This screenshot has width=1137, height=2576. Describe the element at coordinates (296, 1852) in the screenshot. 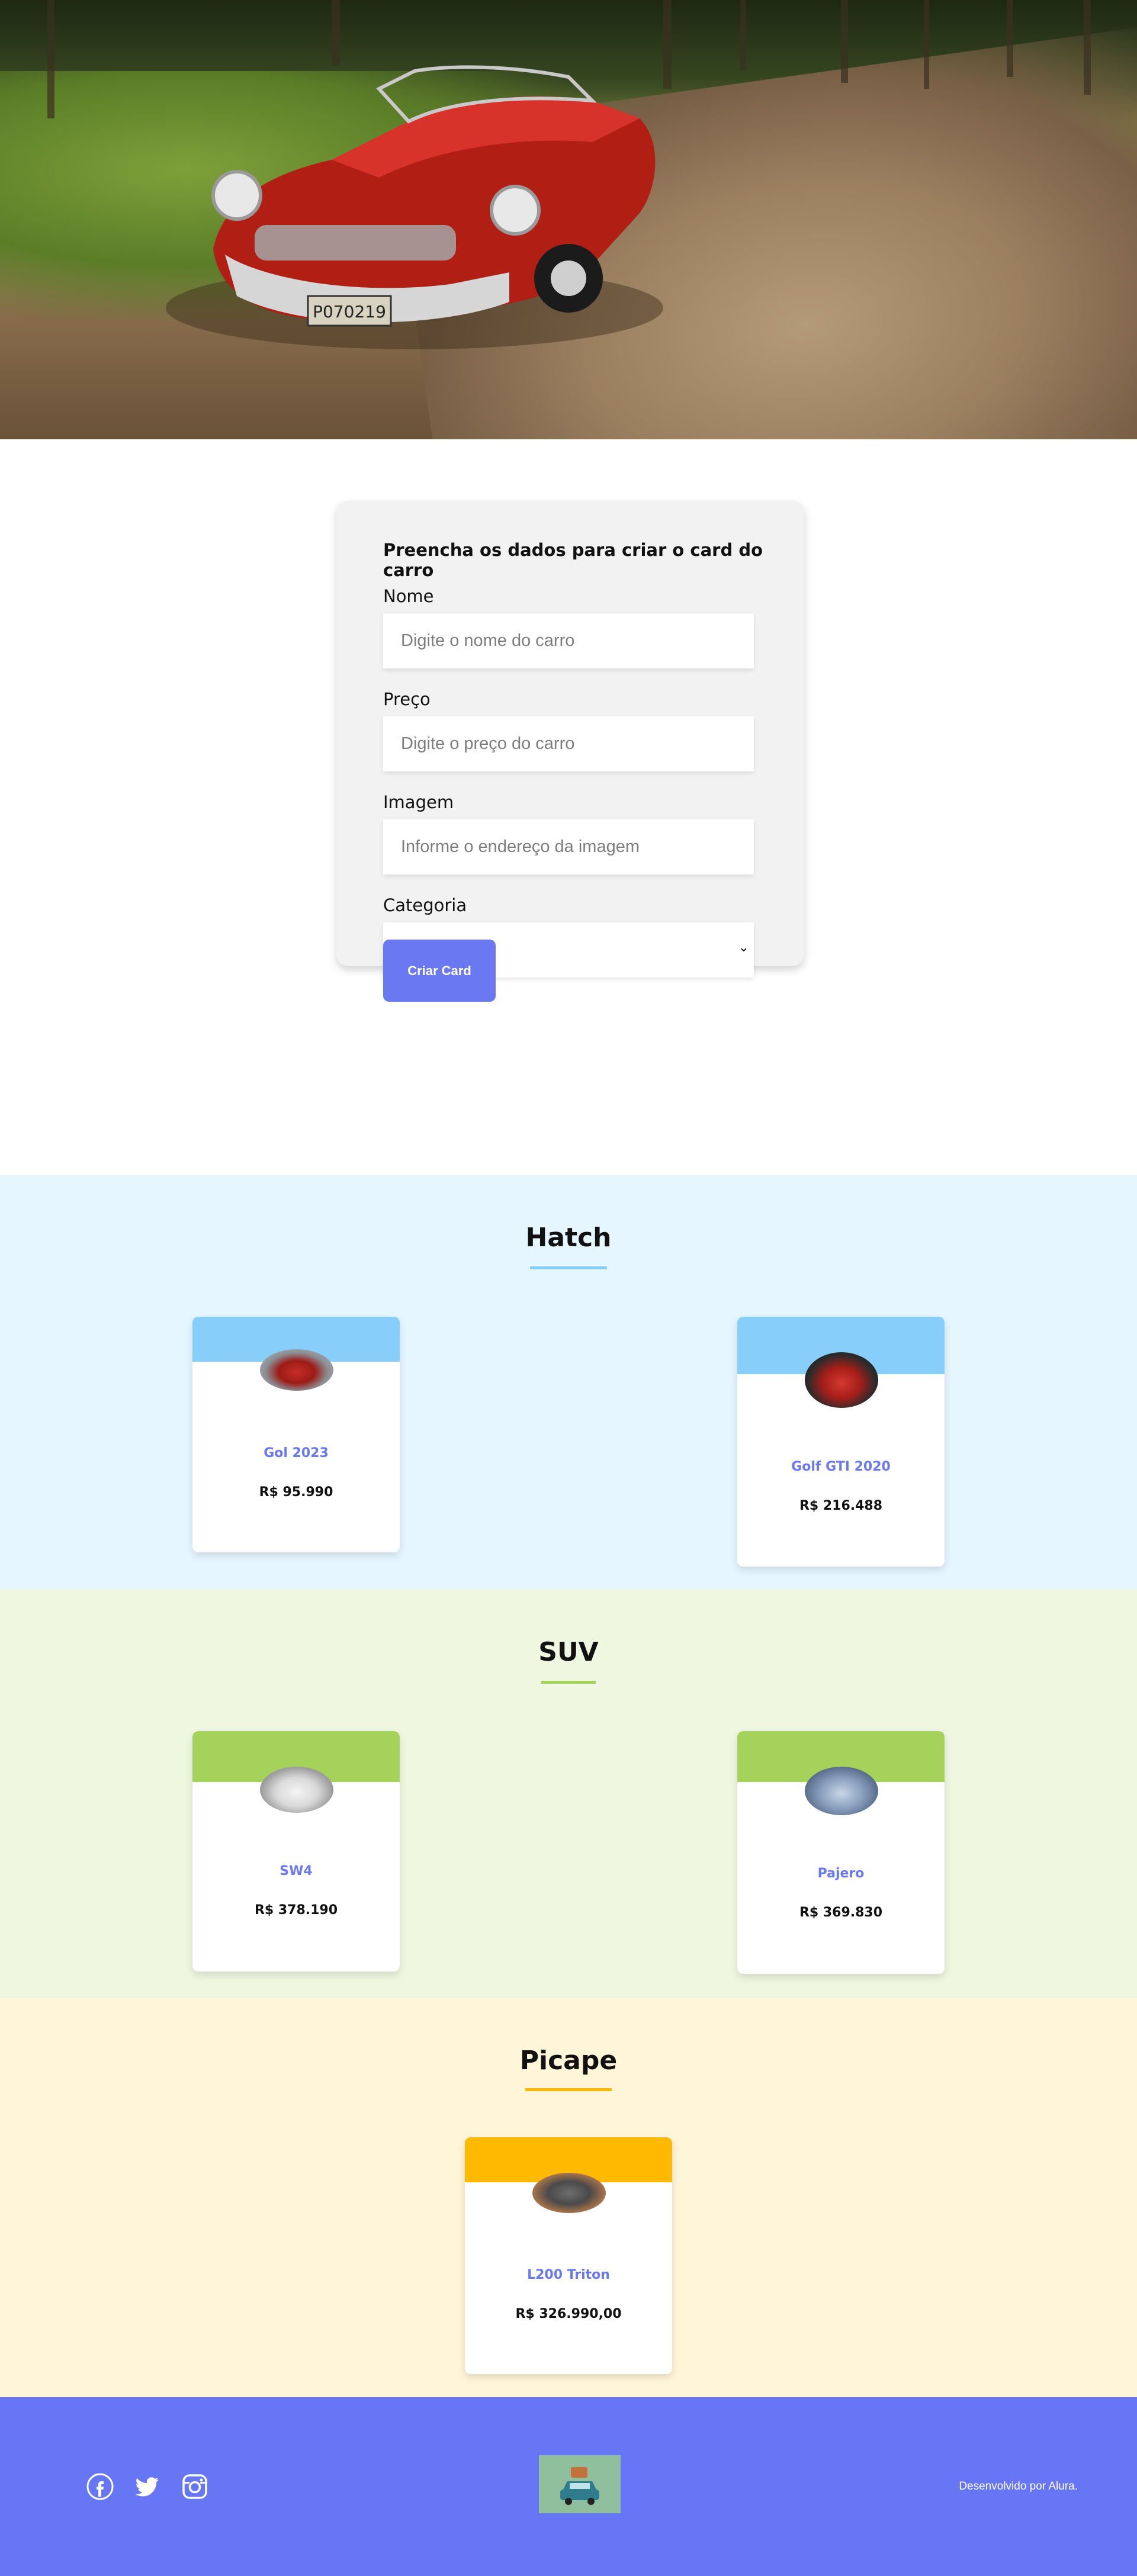

I see `car-card: SW4 R$ 378.190` at that location.